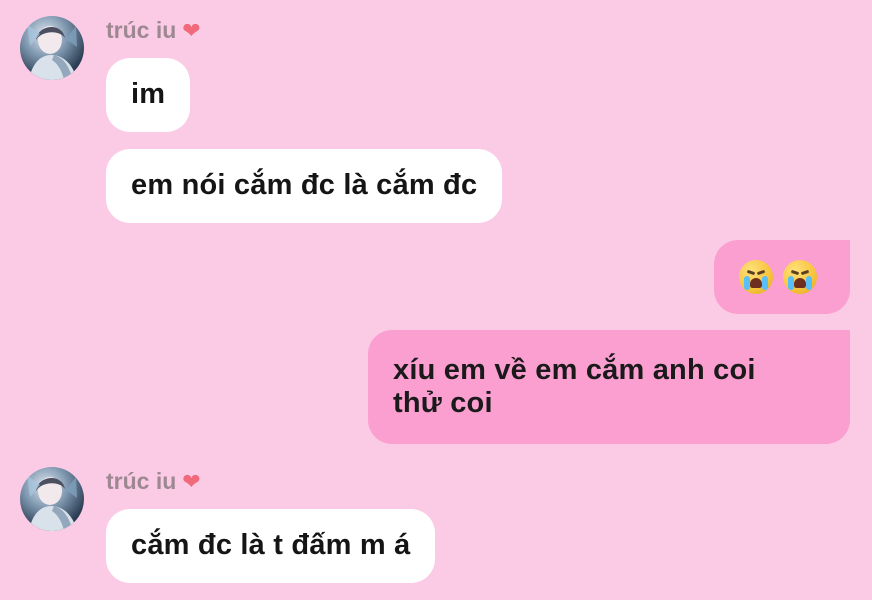  I want to click on message-text: em nói cắm đc là cắm đc, so click(304, 185).